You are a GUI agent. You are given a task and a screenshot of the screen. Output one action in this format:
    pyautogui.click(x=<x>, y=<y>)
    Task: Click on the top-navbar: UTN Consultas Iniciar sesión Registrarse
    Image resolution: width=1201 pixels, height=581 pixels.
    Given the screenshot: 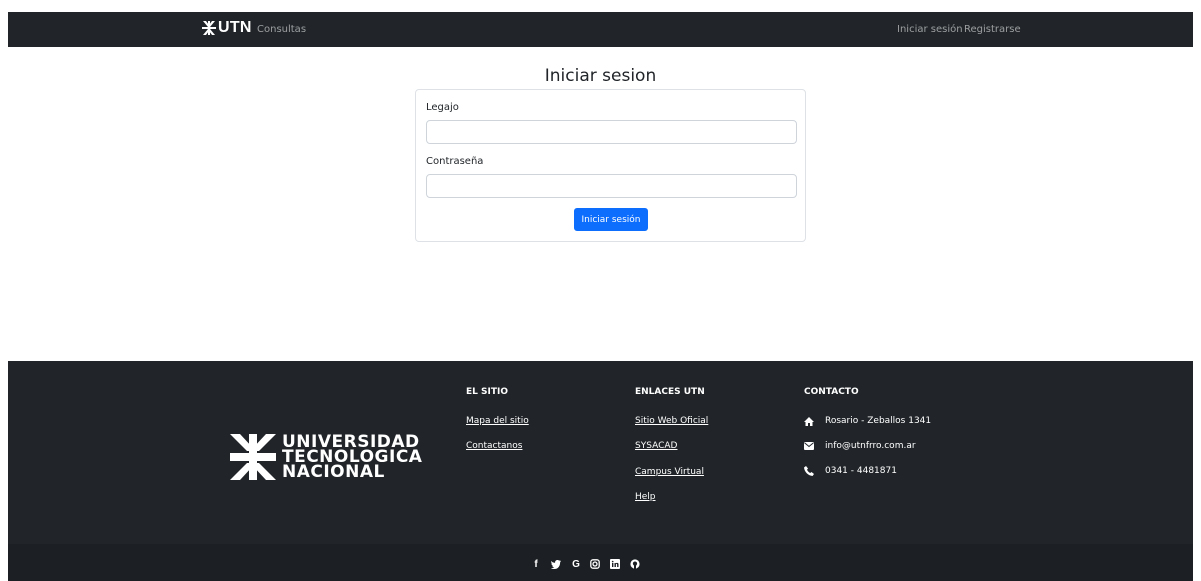 What is the action you would take?
    pyautogui.click(x=600, y=29)
    